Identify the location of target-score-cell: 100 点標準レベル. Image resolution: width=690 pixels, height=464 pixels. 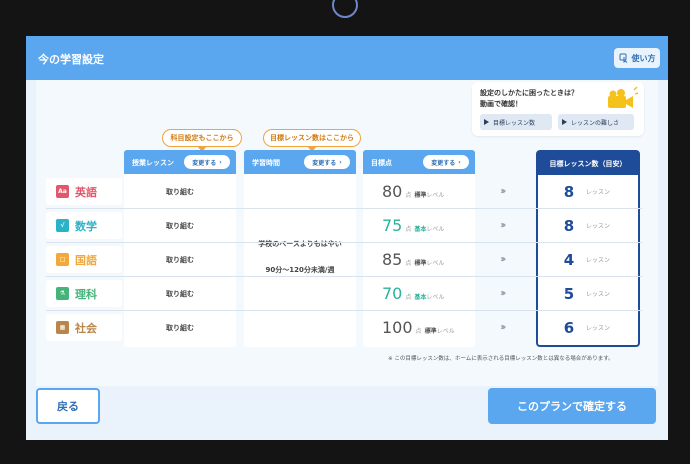
(423, 327).